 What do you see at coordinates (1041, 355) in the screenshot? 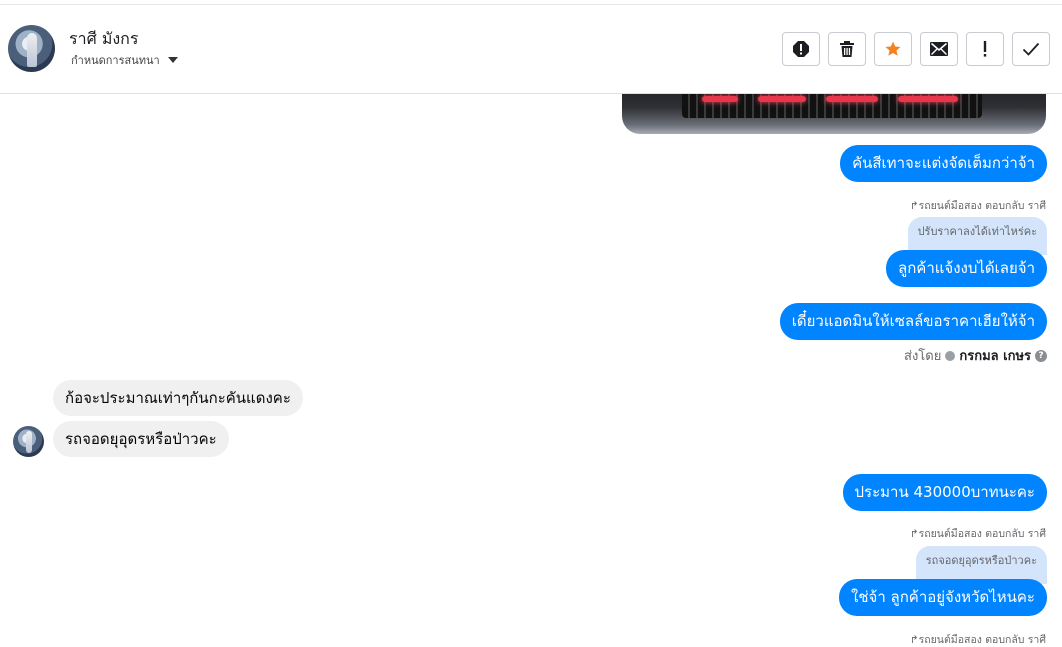
I see `help-icon: ?` at bounding box center [1041, 355].